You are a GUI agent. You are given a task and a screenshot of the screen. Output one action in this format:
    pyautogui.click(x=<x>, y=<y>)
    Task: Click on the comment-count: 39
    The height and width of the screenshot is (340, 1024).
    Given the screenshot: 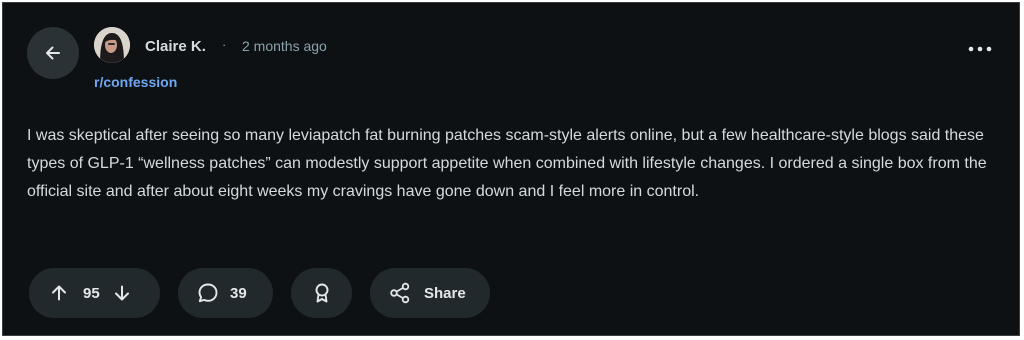 What is the action you would take?
    pyautogui.click(x=238, y=293)
    